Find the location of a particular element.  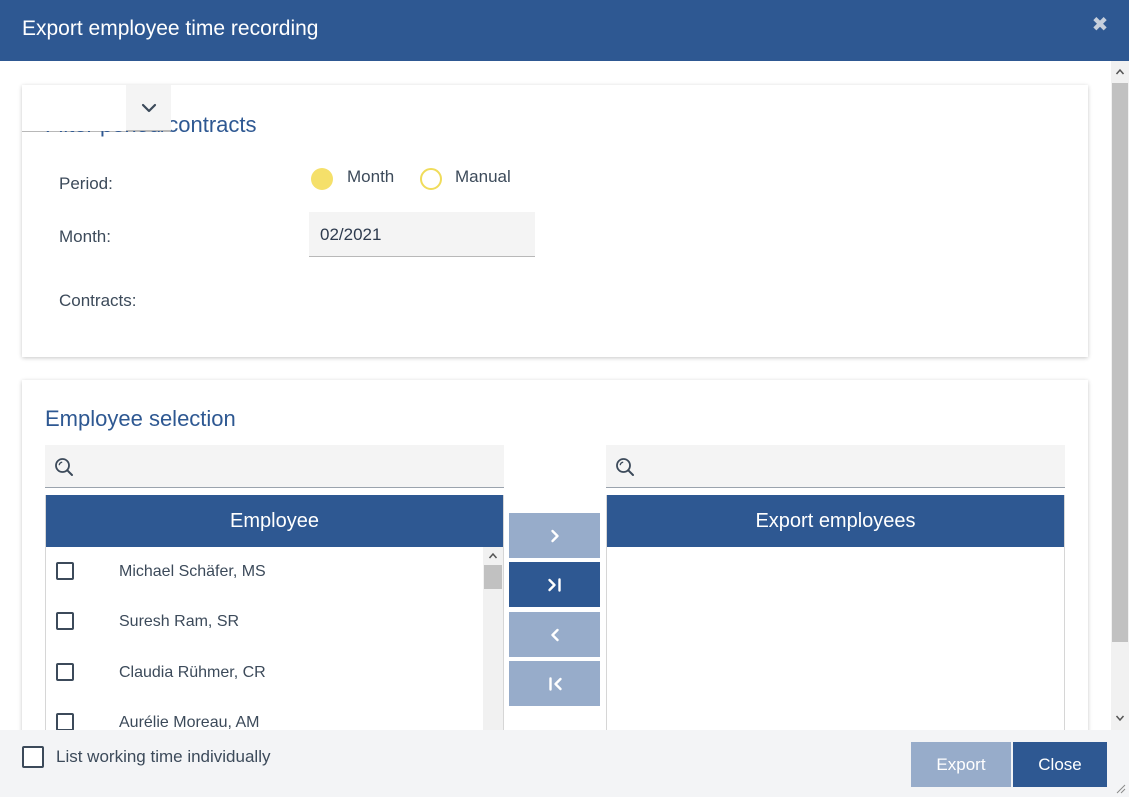

move-all-left-icon is located at coordinates (555, 683).